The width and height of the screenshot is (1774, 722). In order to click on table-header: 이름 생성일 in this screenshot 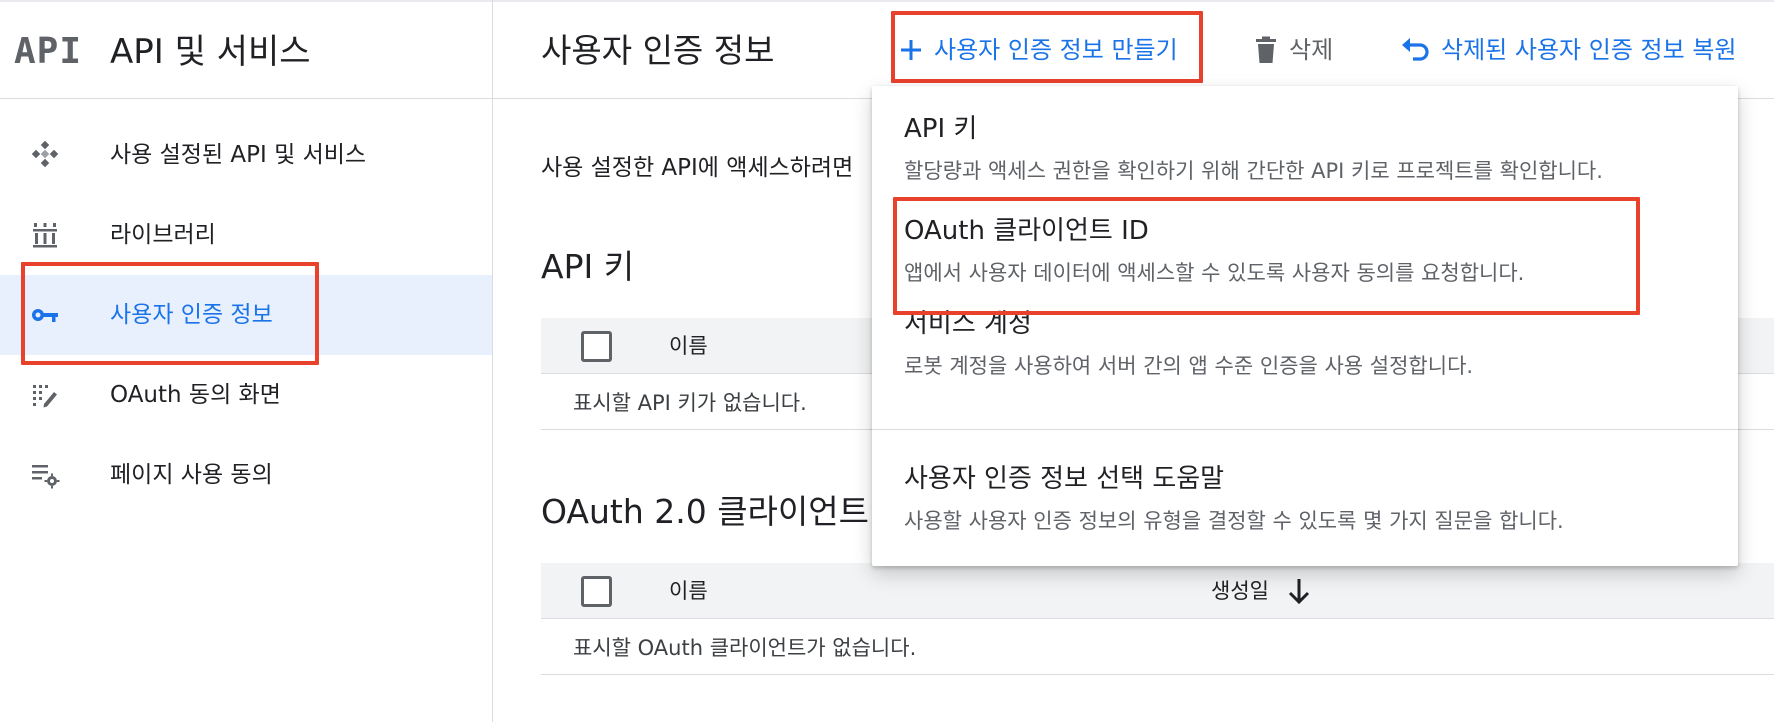, I will do `click(1157, 591)`.